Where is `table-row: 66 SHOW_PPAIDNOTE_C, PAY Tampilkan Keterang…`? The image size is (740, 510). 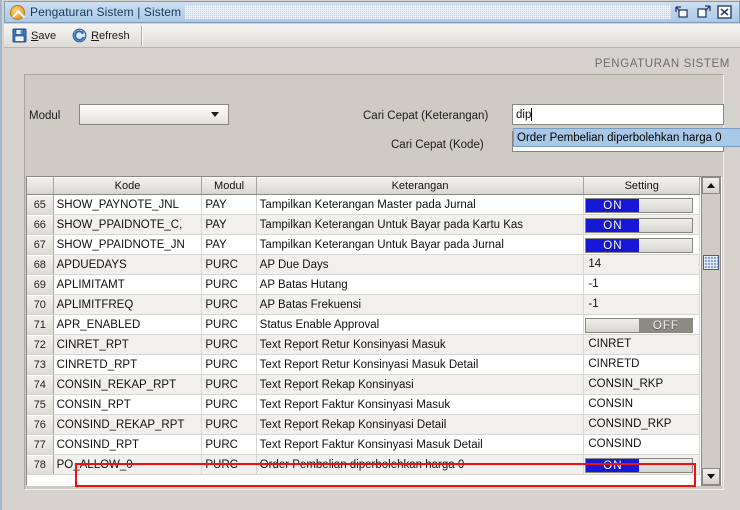 table-row: 66 SHOW_PPAIDNOTE_C, PAY Tampilkan Keterang… is located at coordinates (363, 224).